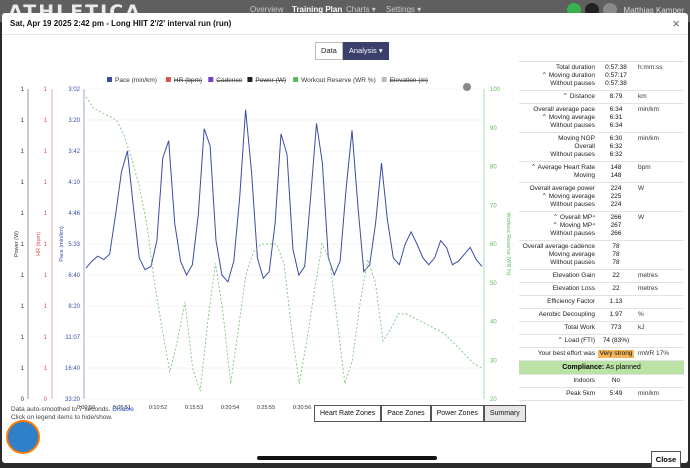 This screenshot has width=690, height=468. I want to click on wr-tick: 90, so click(493, 129).